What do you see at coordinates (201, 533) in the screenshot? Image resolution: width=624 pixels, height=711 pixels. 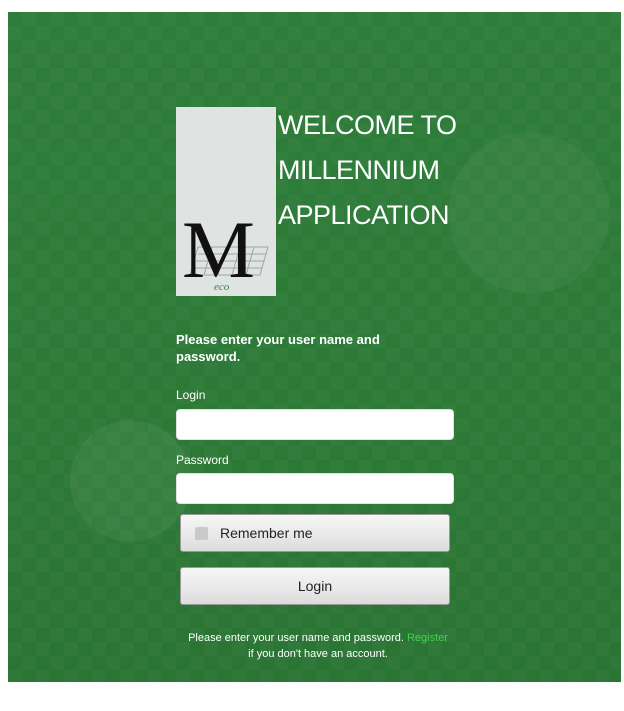 I see `remember-me-checkbox` at bounding box center [201, 533].